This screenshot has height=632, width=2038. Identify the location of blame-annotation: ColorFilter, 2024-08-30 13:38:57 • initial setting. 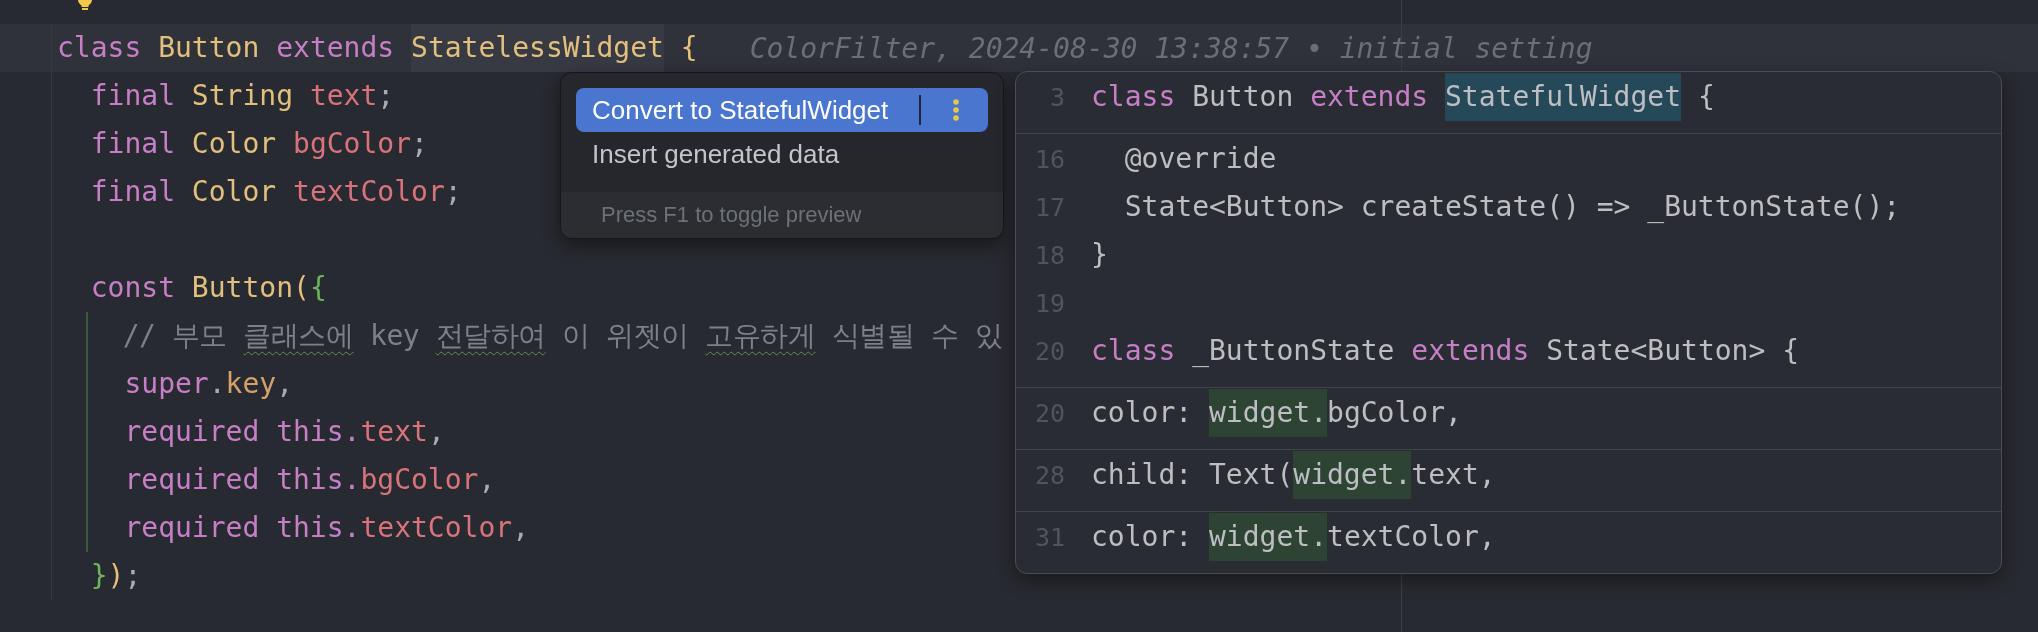
(1171, 48).